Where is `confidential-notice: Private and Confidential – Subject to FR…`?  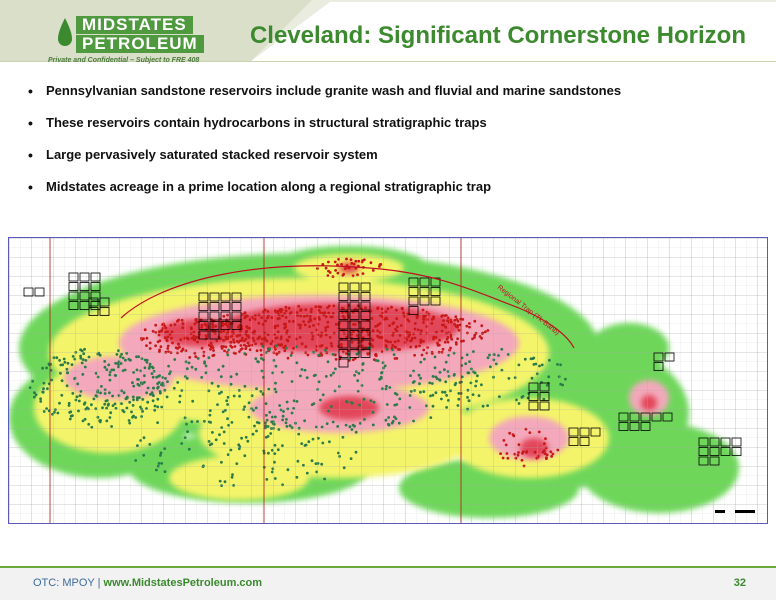 confidential-notice: Private and Confidential – Subject to FR… is located at coordinates (124, 60).